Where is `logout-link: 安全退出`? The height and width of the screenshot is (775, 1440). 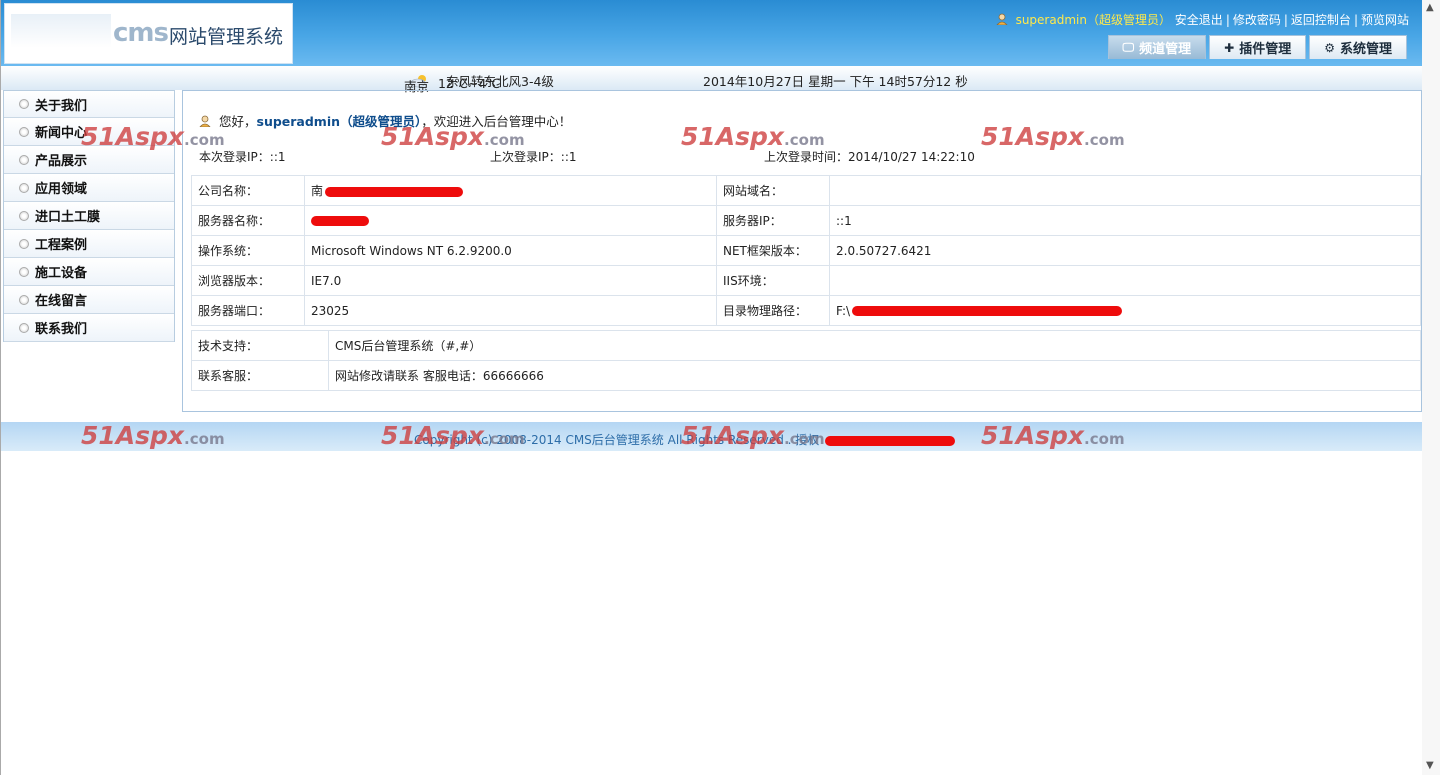
logout-link: 安全退出 is located at coordinates (1199, 20).